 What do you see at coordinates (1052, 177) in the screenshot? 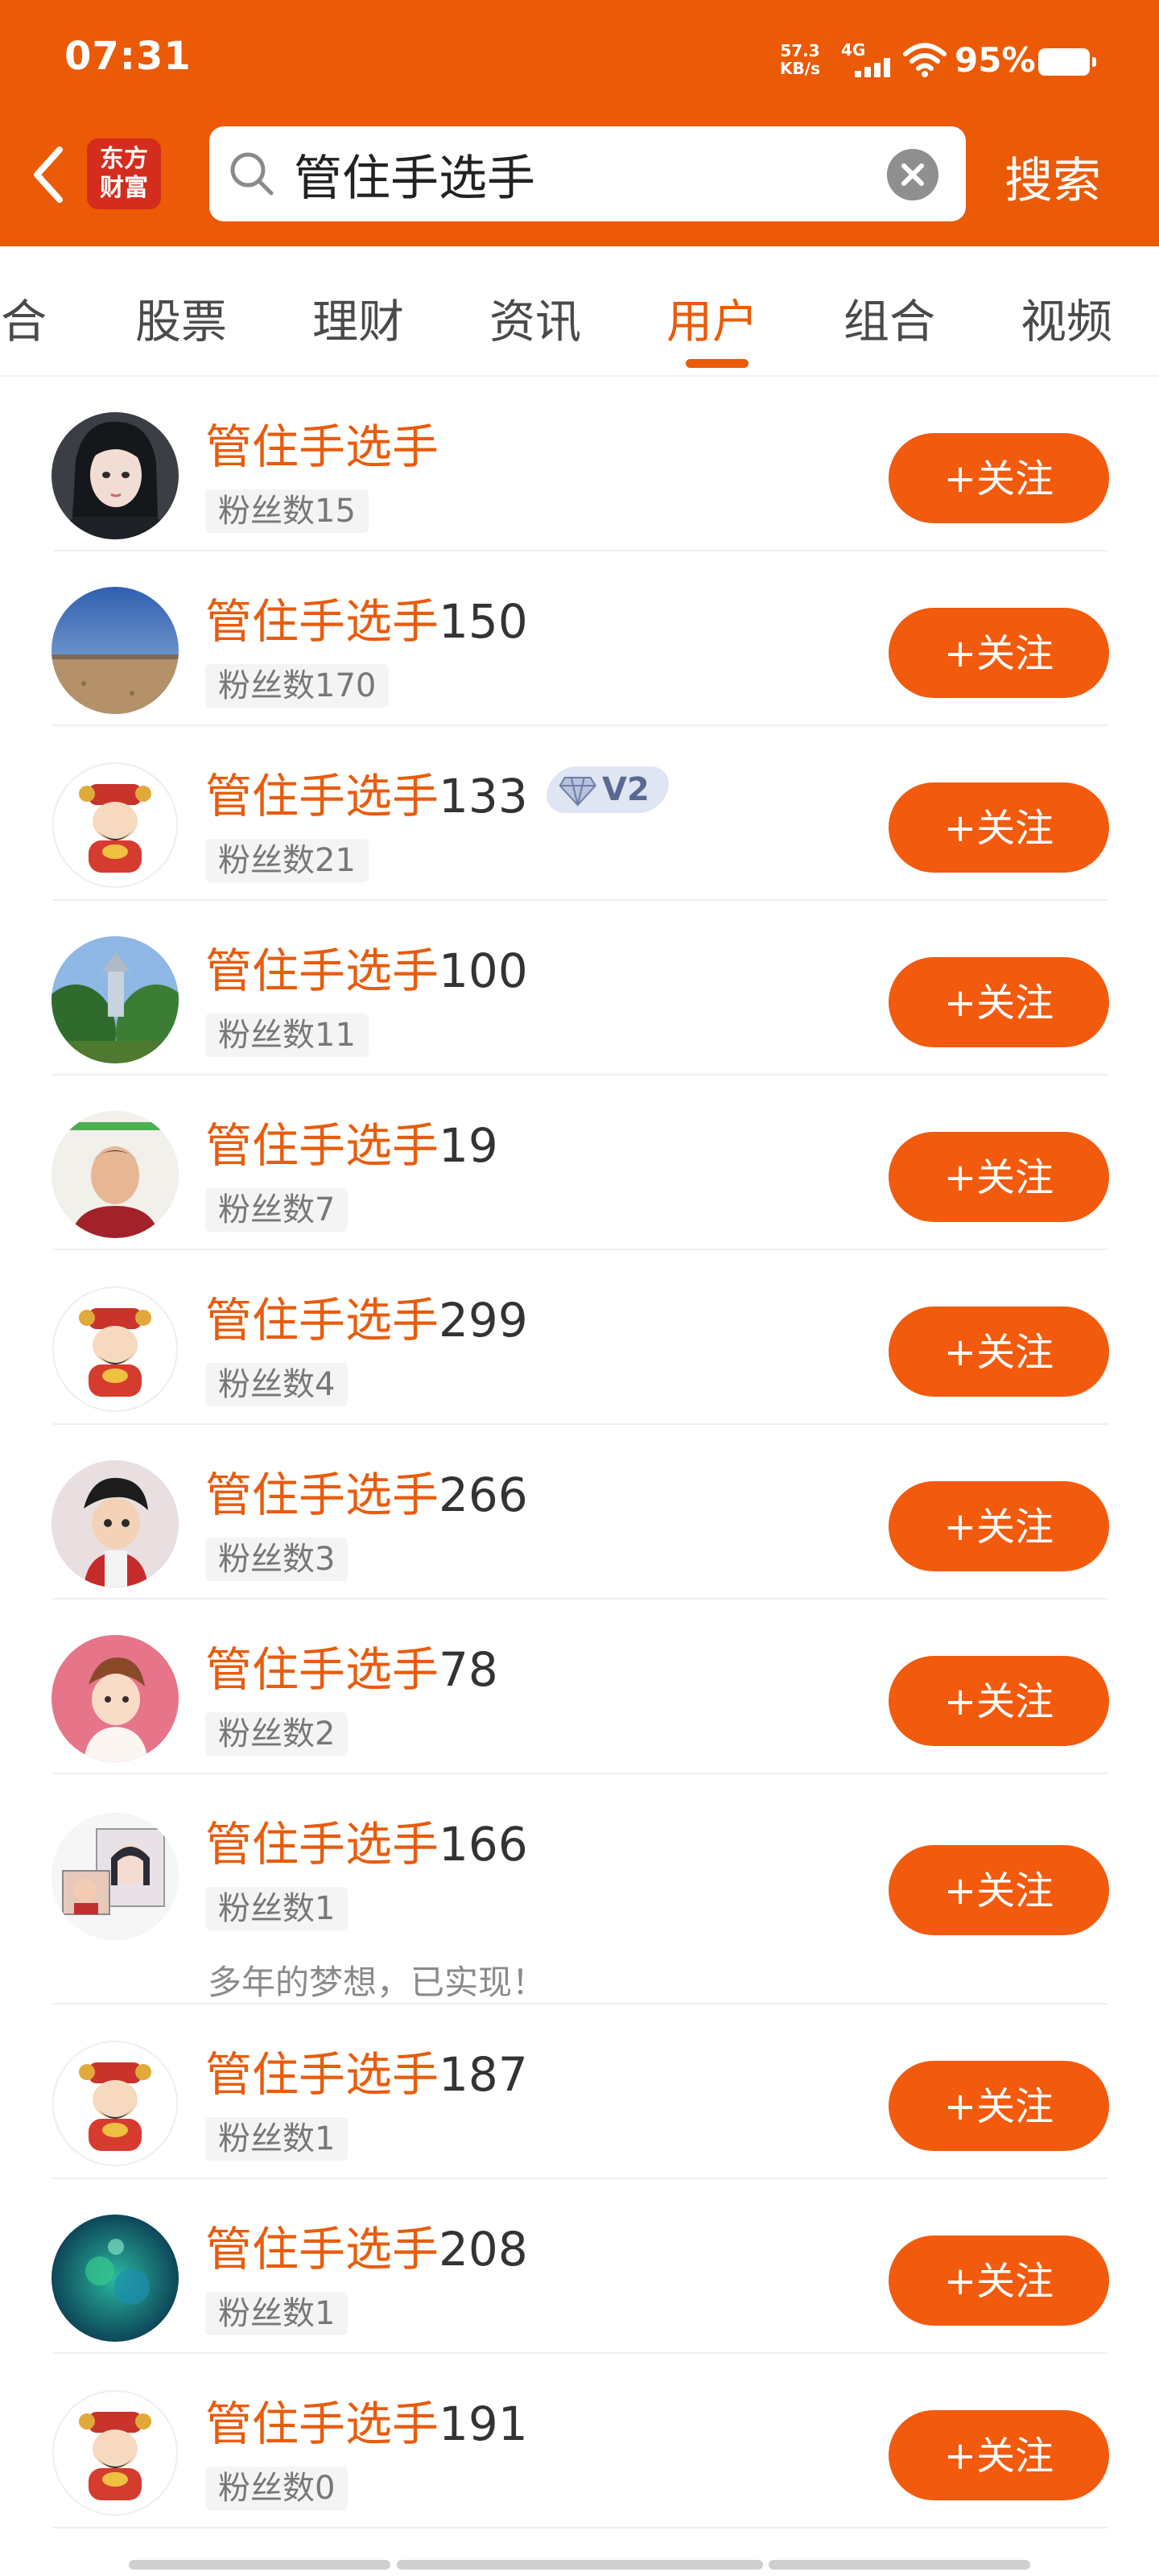
I see `search-button: 搜索` at bounding box center [1052, 177].